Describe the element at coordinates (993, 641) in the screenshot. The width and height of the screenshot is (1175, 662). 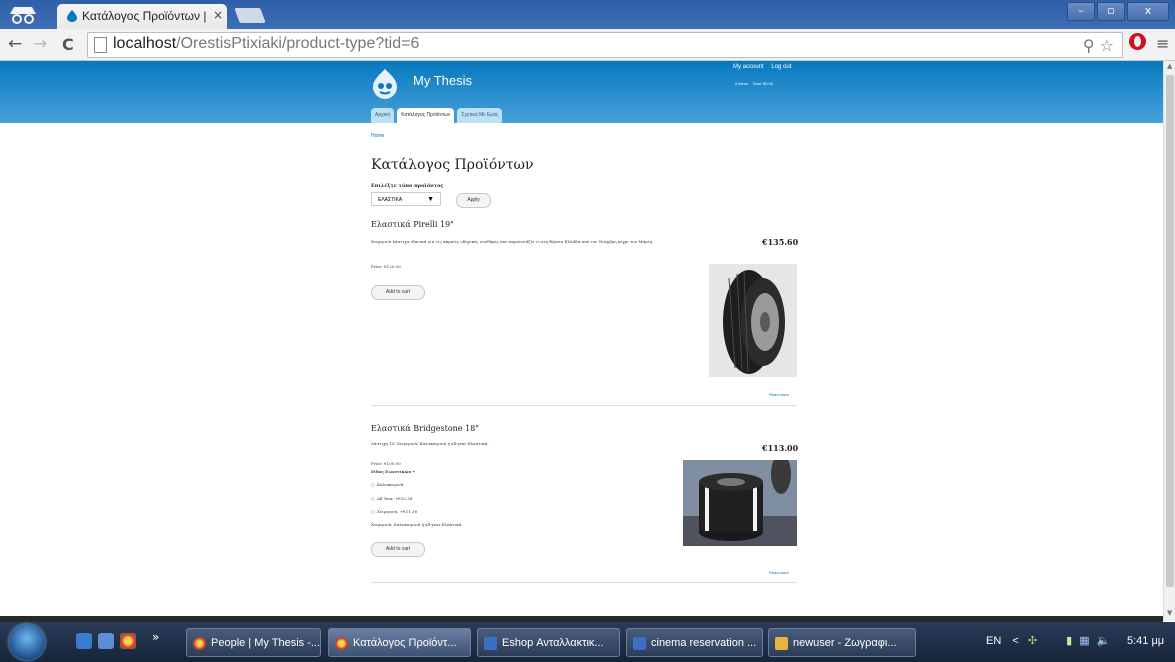
I see `language-indicator: EN` at that location.